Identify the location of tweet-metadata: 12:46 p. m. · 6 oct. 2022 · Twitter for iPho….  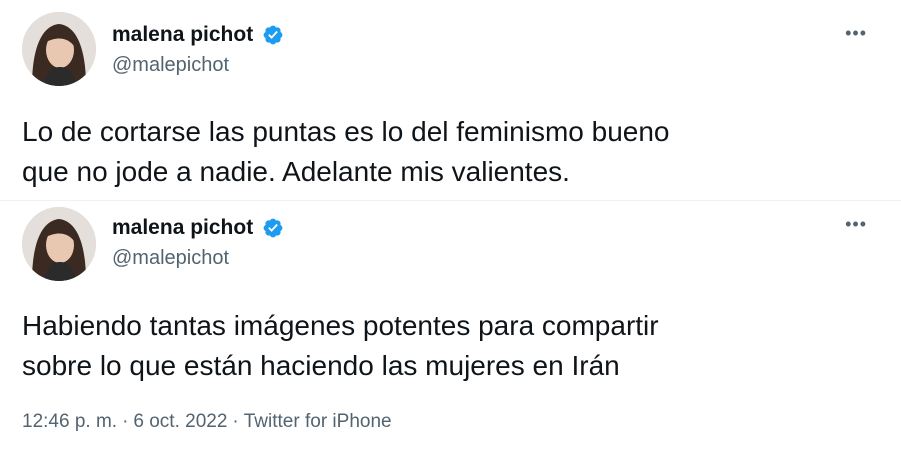
(207, 422).